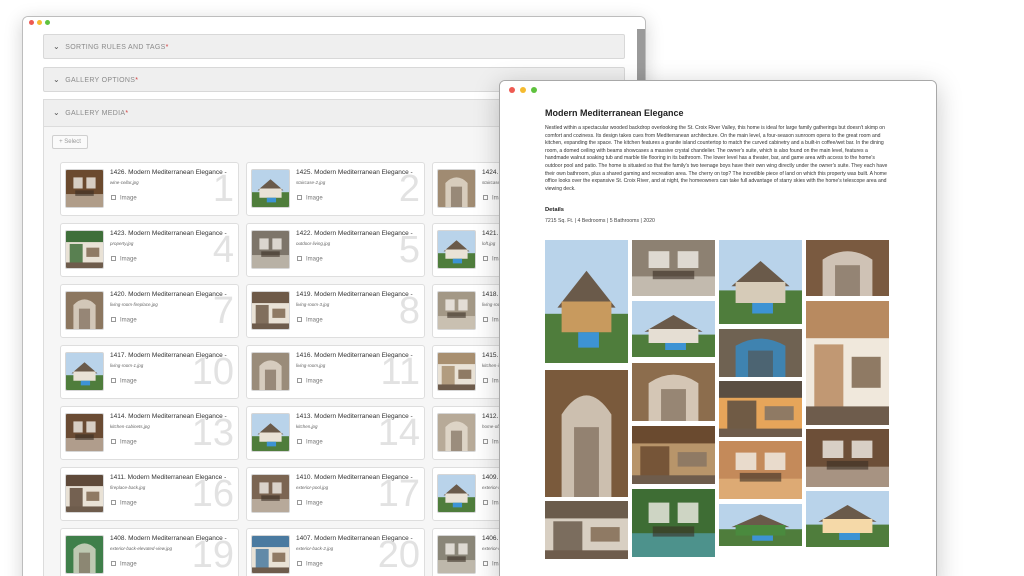 This screenshot has height=576, width=1024. What do you see at coordinates (311, 182) in the screenshot?
I see `media-filename: staircase-2.jpg` at bounding box center [311, 182].